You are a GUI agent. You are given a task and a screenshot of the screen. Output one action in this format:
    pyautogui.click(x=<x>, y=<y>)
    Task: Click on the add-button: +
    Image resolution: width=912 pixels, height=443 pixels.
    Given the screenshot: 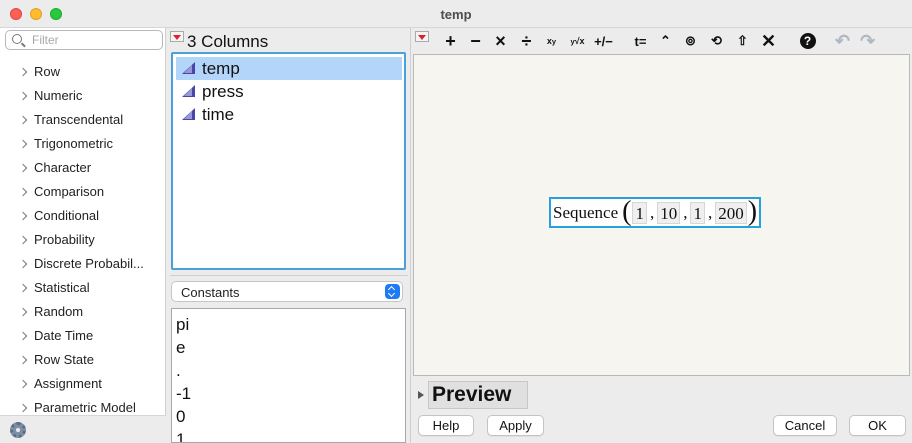 What is the action you would take?
    pyautogui.click(x=450, y=41)
    